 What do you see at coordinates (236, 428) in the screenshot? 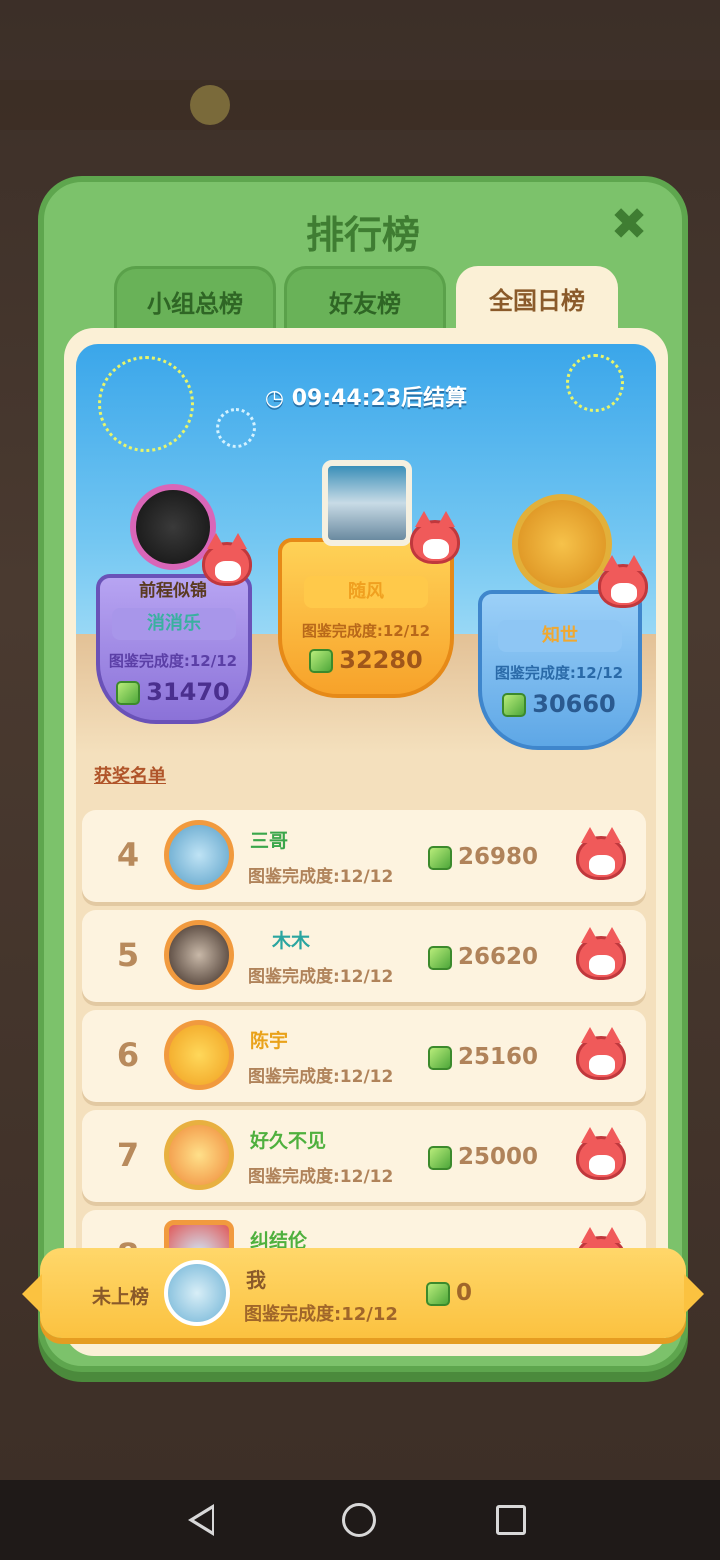
I see `firework-decoration` at bounding box center [236, 428].